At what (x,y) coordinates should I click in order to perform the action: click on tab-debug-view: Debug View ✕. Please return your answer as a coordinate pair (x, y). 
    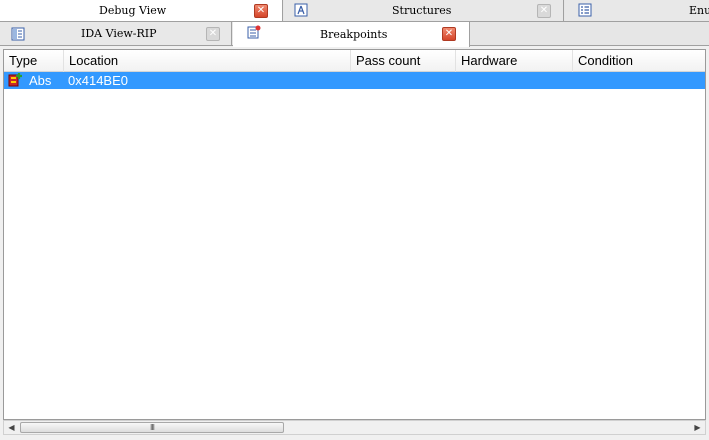
    Looking at the image, I should click on (141, 10).